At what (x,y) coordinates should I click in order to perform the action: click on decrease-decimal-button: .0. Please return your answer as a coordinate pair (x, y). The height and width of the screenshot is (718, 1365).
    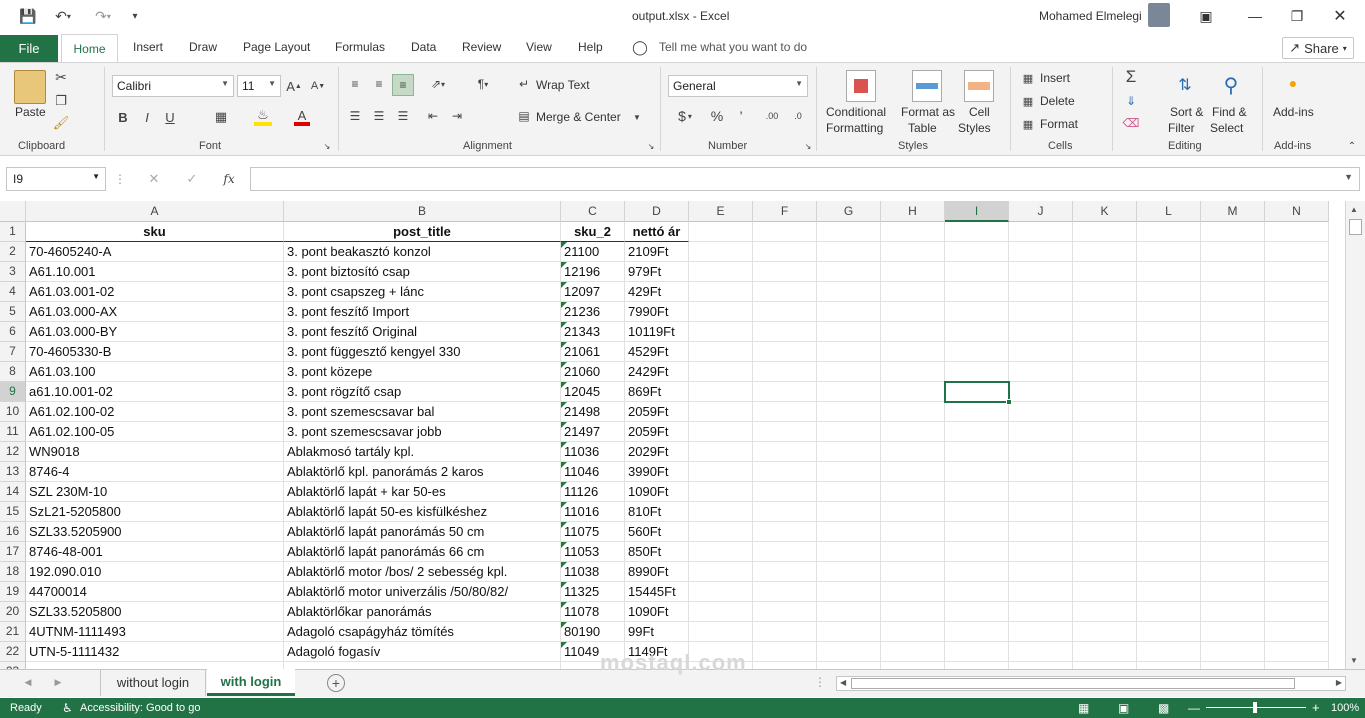
    Looking at the image, I should click on (798, 116).